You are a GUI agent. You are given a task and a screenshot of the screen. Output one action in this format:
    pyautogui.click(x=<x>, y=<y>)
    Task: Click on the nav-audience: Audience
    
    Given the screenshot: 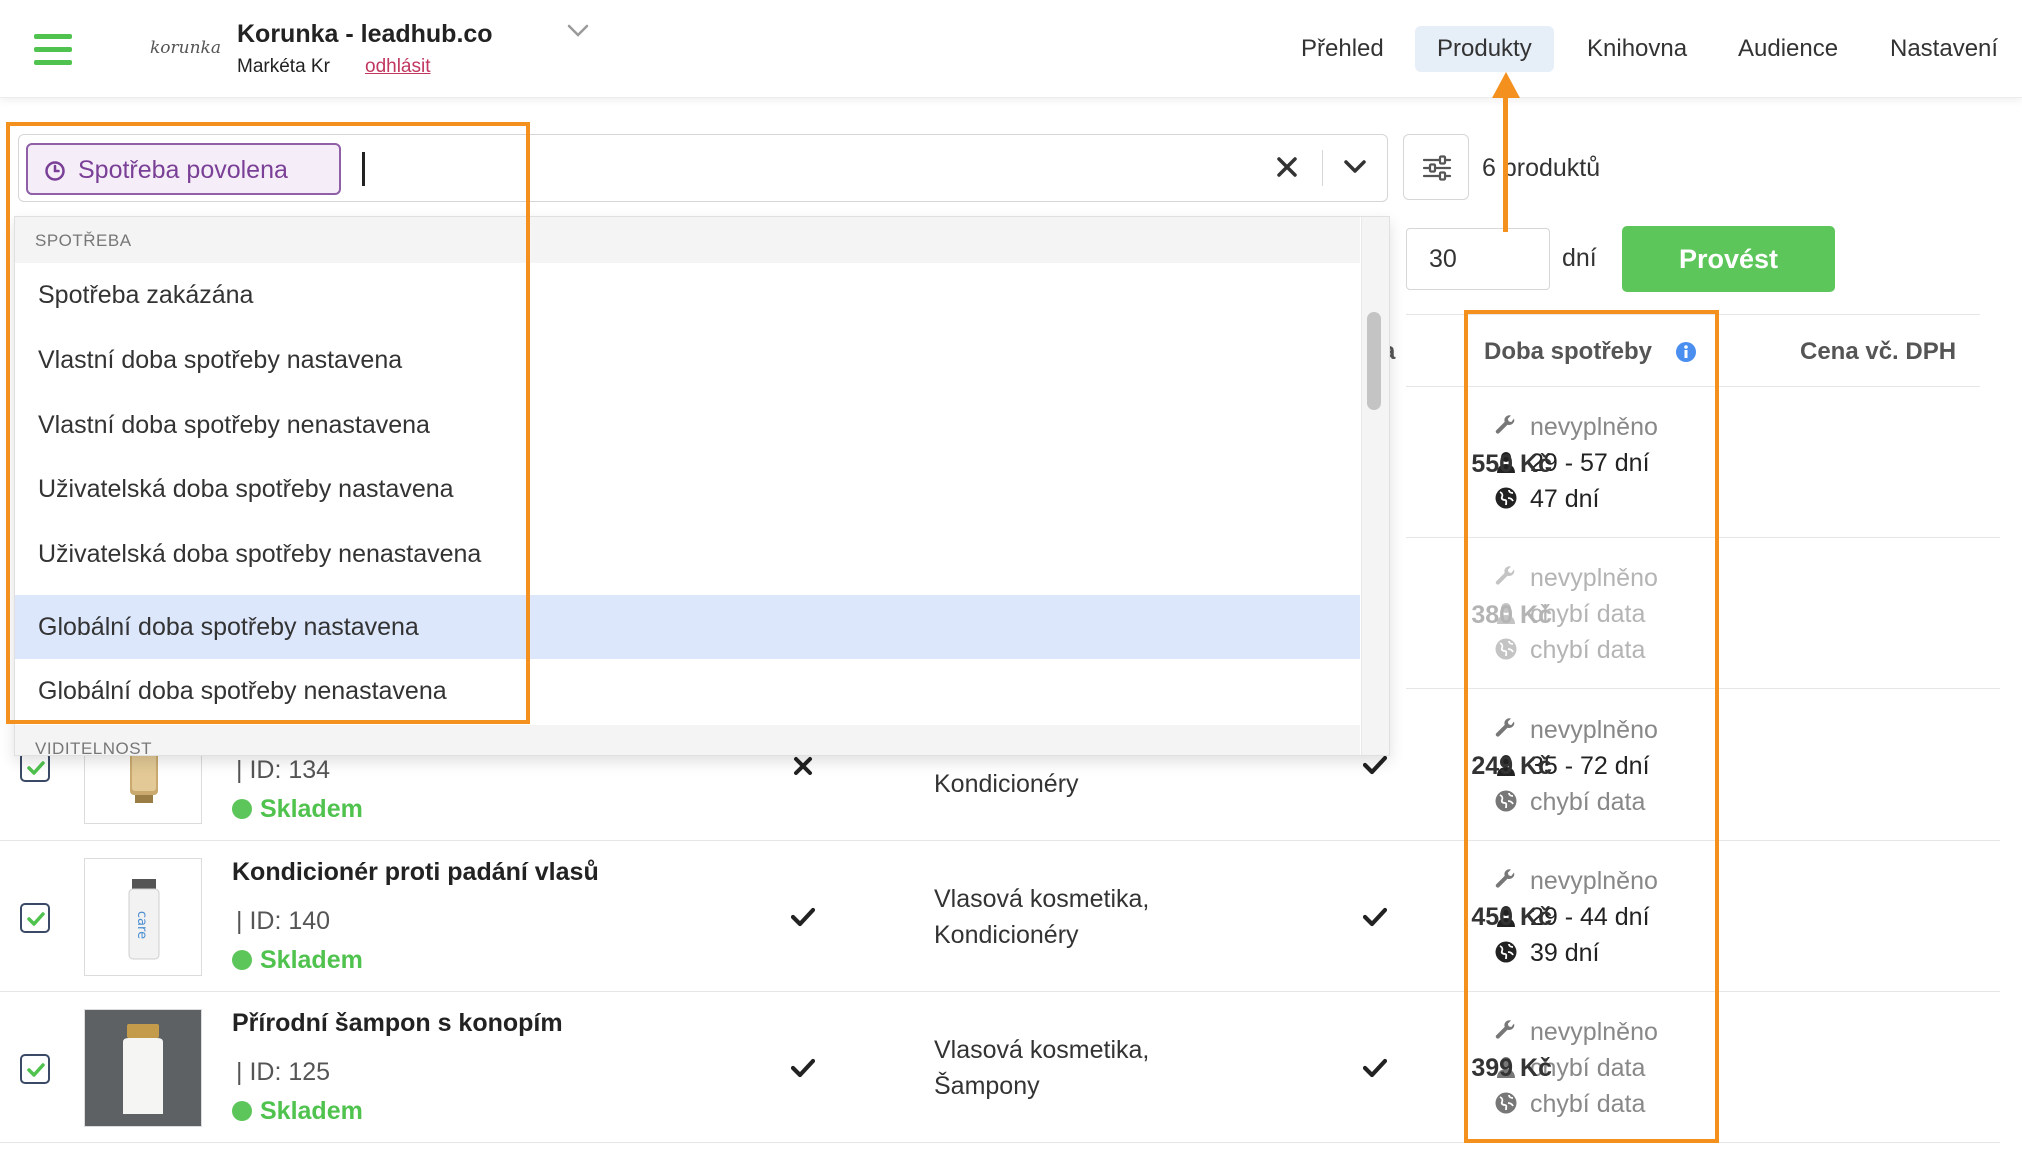 What is the action you would take?
    pyautogui.click(x=1788, y=49)
    